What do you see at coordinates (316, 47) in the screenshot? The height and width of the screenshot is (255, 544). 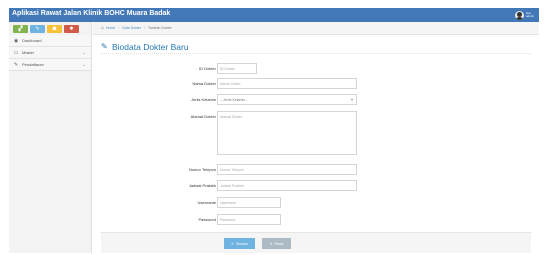 I see `page-header: ✎ Biodata Dokter Baru` at bounding box center [316, 47].